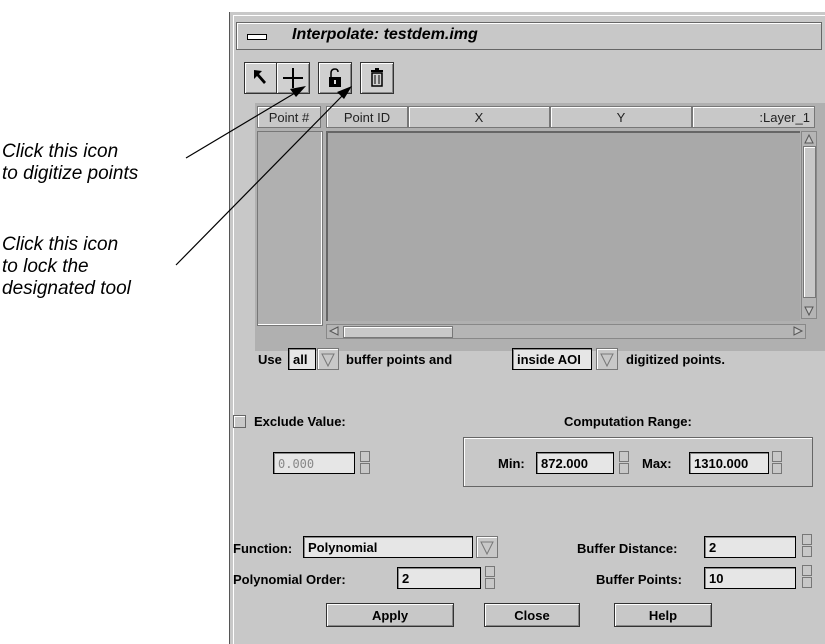 The height and width of the screenshot is (644, 825). I want to click on buffer-points-spinner, so click(807, 577).